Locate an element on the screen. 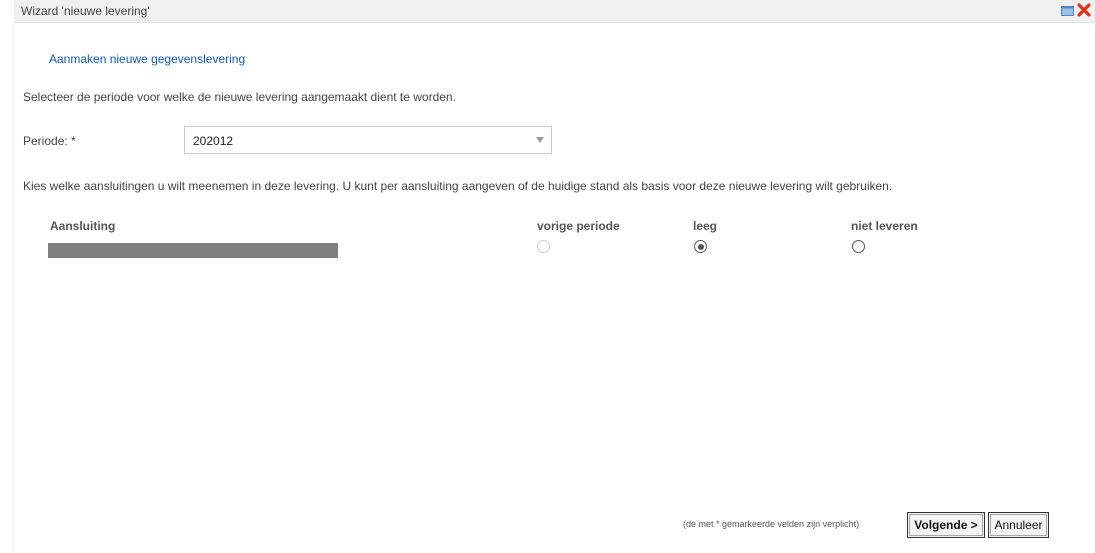 This screenshot has width=1095, height=553. radio-vorige-periode is located at coordinates (543, 246).